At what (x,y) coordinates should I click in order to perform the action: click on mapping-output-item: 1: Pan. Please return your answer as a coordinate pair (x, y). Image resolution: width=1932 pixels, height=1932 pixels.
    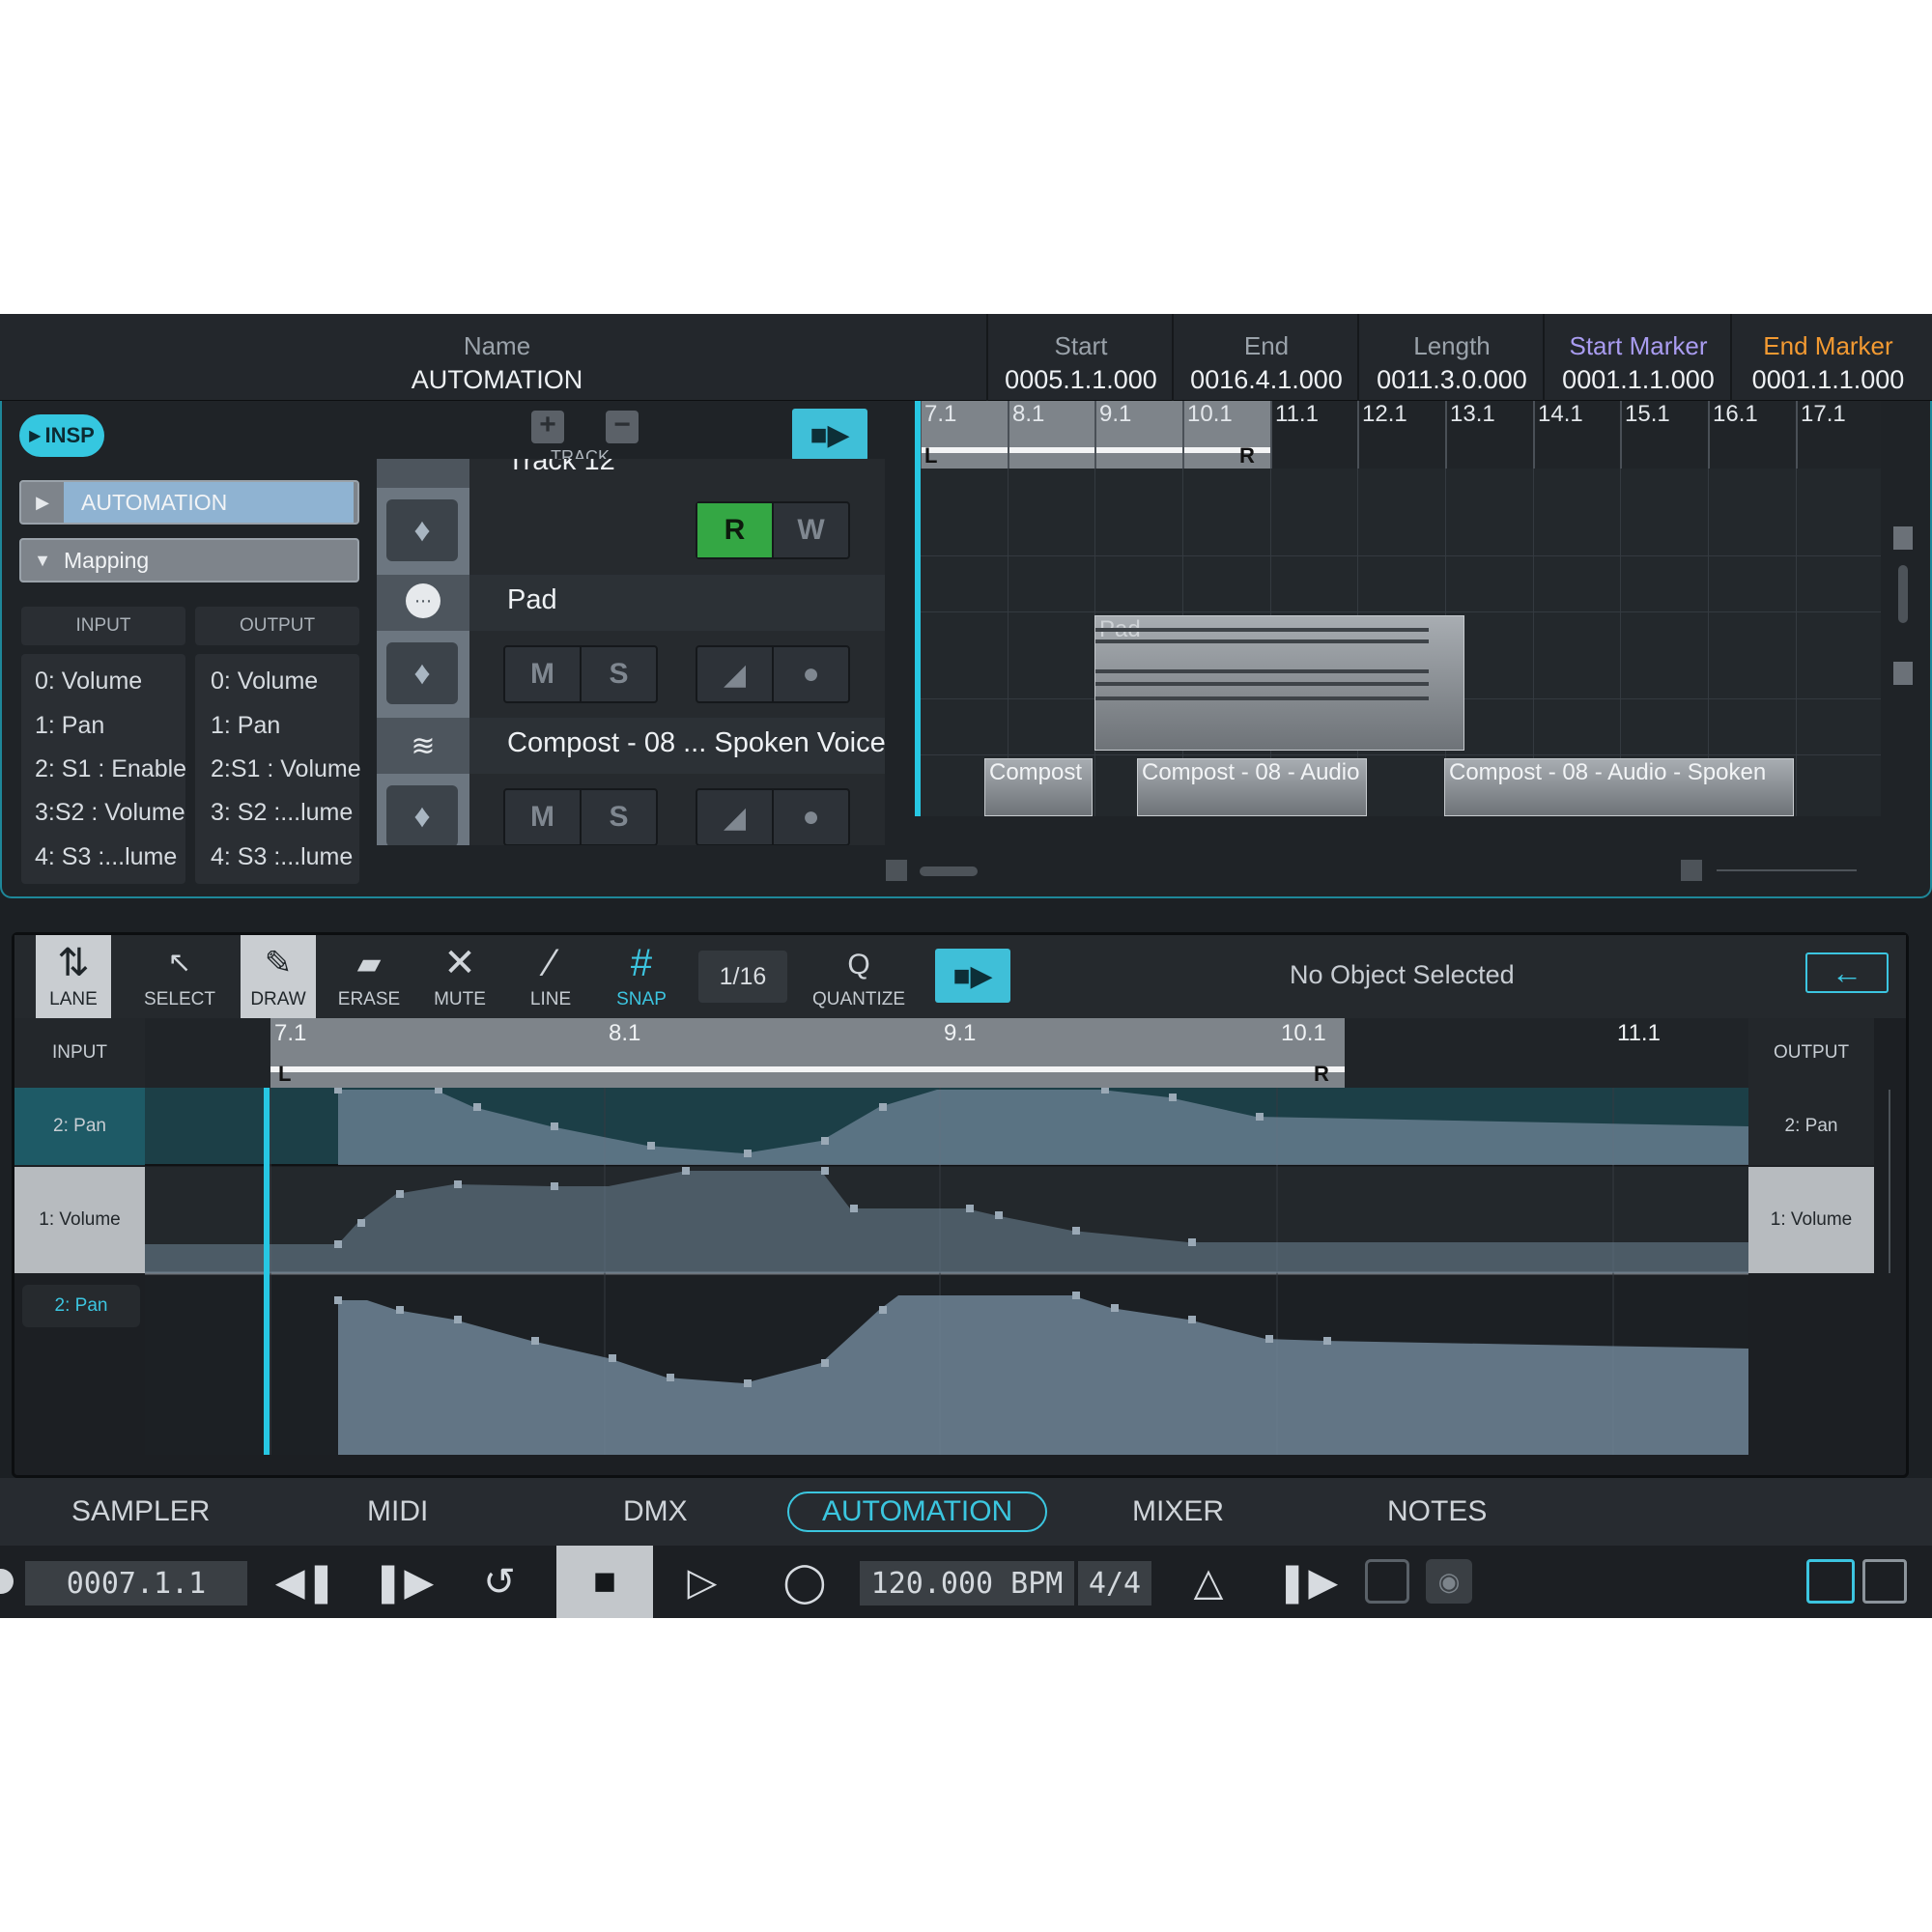
    Looking at the image, I should click on (293, 726).